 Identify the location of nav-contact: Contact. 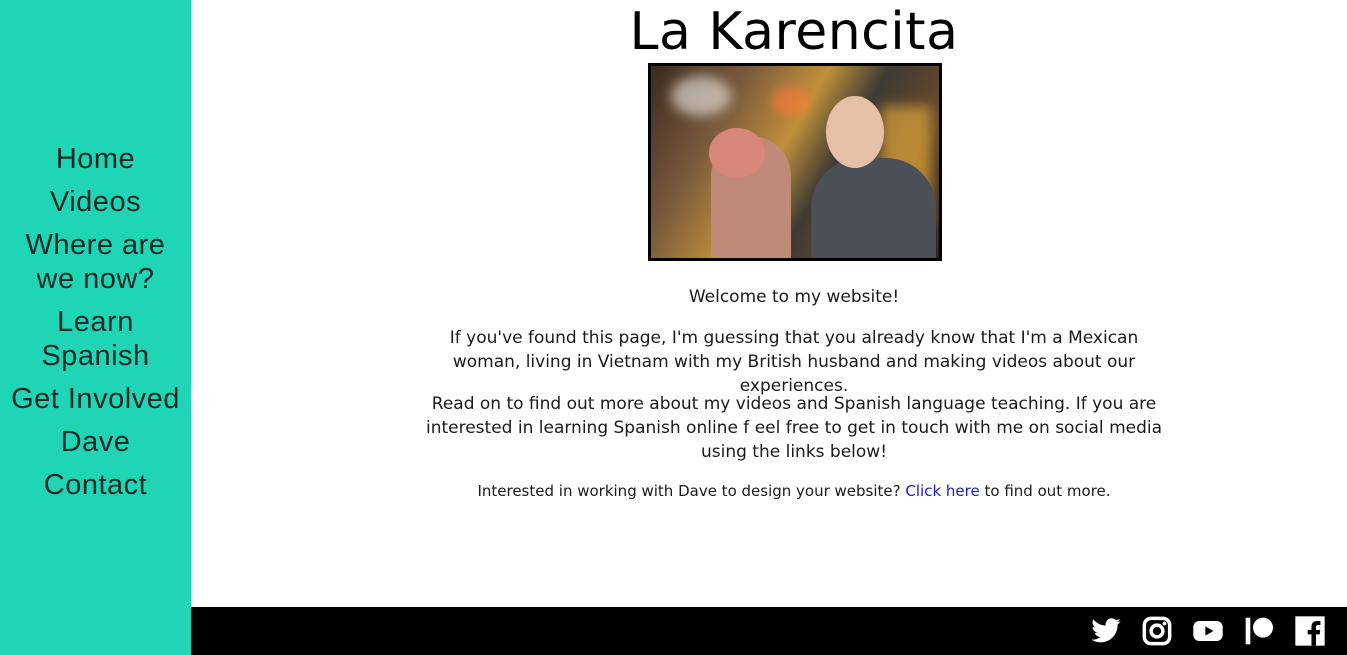
(95, 485).